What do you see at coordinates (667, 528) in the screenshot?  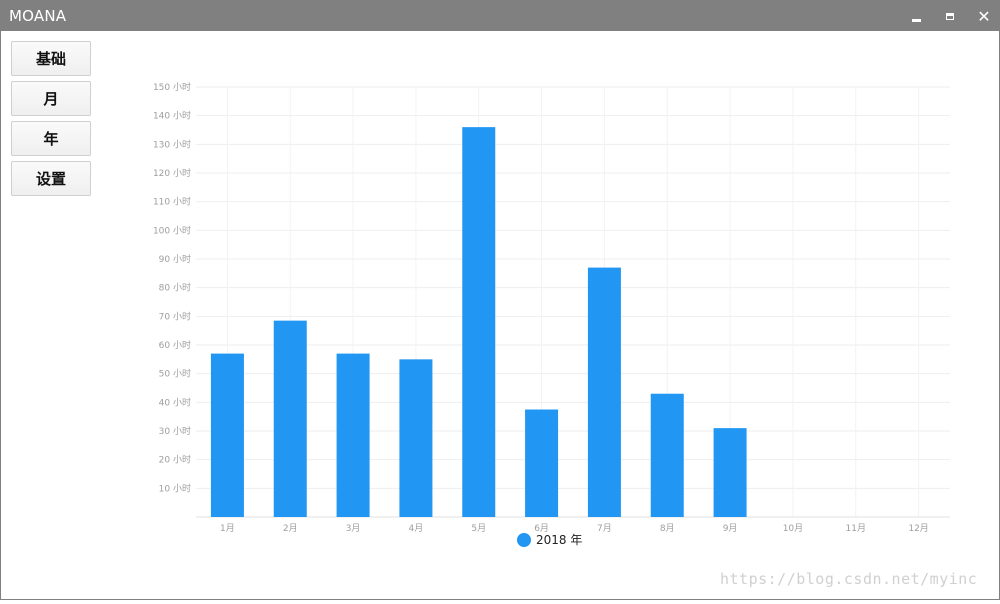 I see `x-tick-label: 8月` at bounding box center [667, 528].